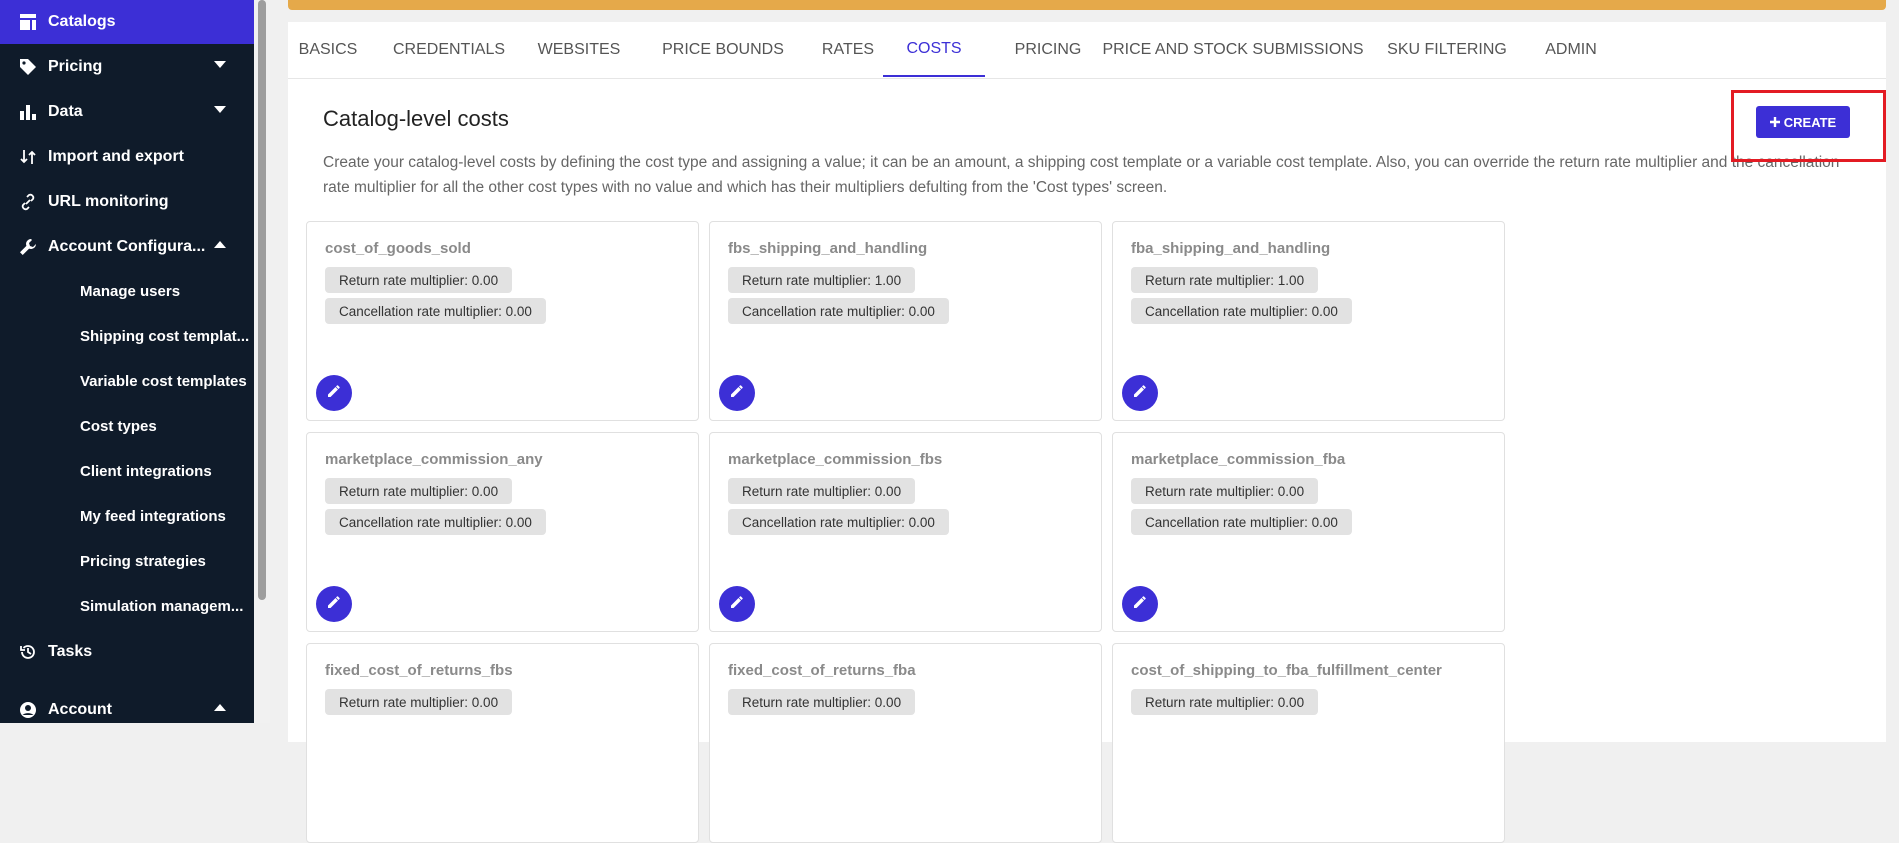 The height and width of the screenshot is (843, 1899). What do you see at coordinates (419, 670) in the screenshot?
I see `cost-card-title: fixed_cost_of_returns_fbs` at bounding box center [419, 670].